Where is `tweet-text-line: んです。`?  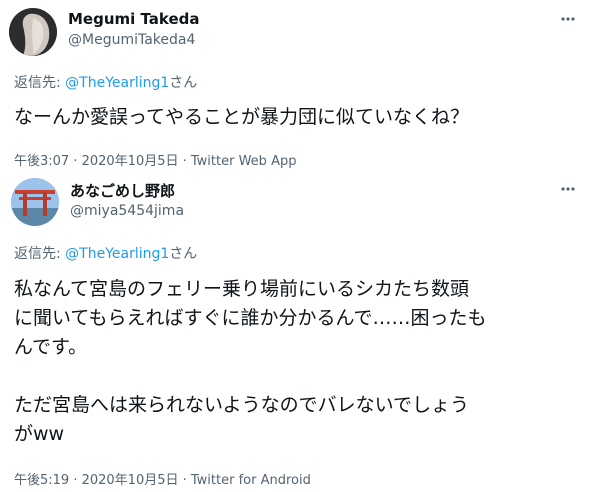 tweet-text-line: んです。 is located at coordinates (51, 347).